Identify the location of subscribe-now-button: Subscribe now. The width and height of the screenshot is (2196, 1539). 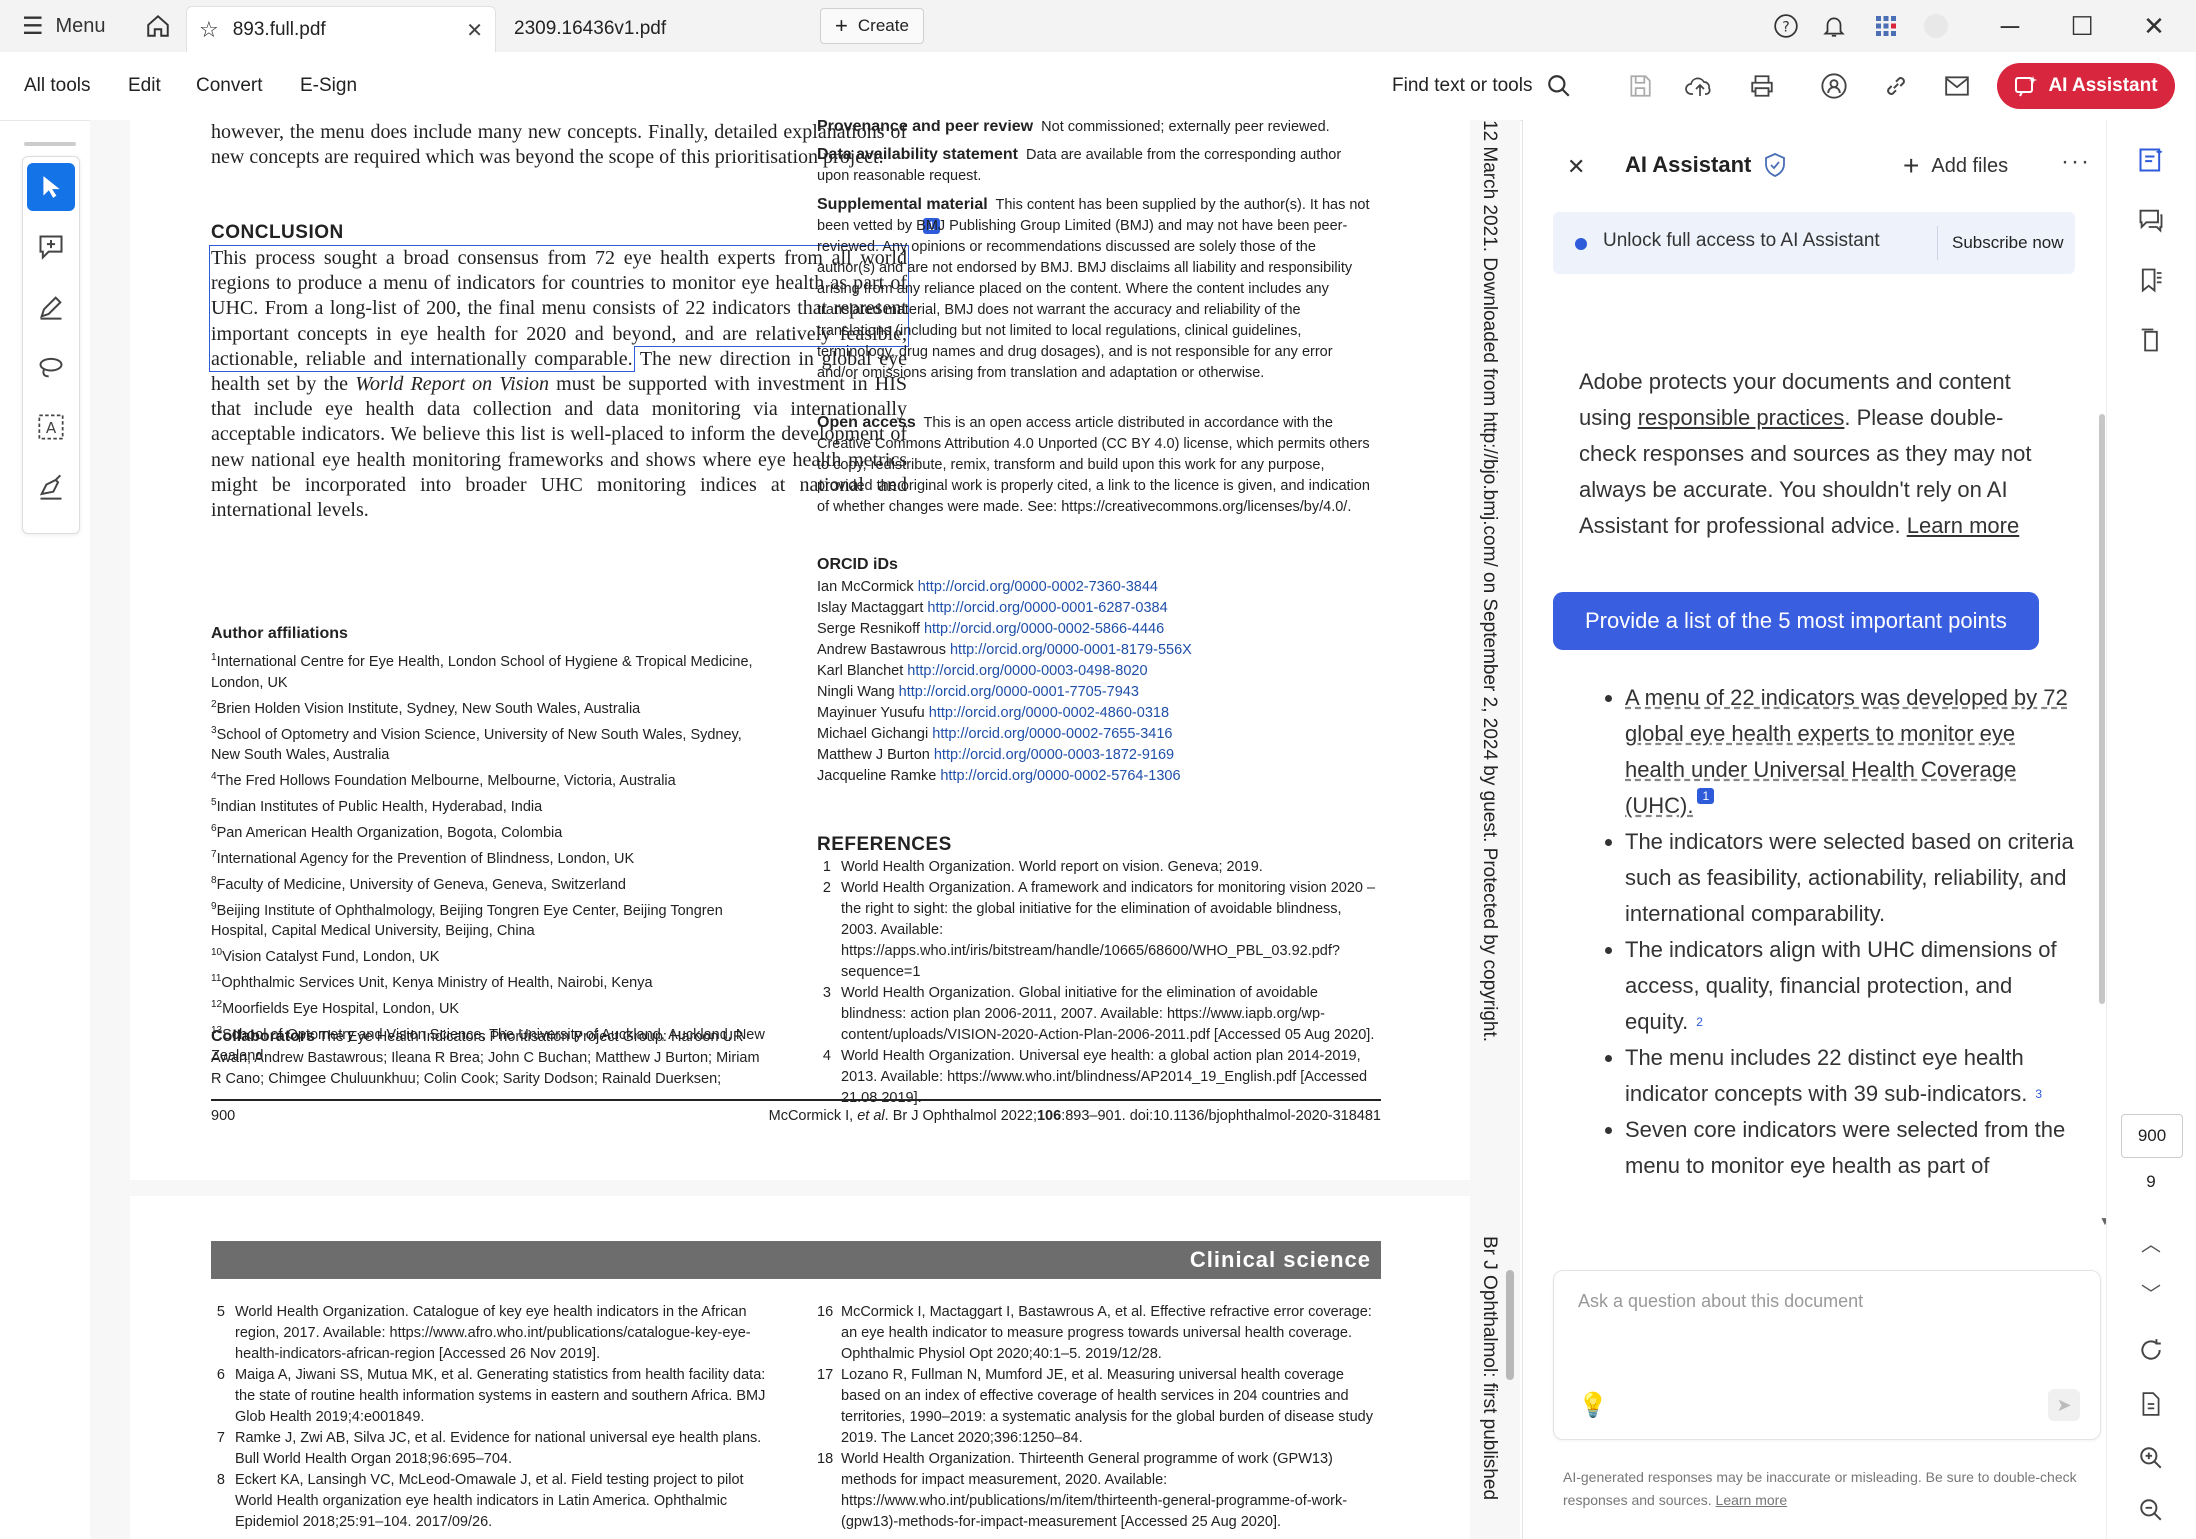
(2000, 243).